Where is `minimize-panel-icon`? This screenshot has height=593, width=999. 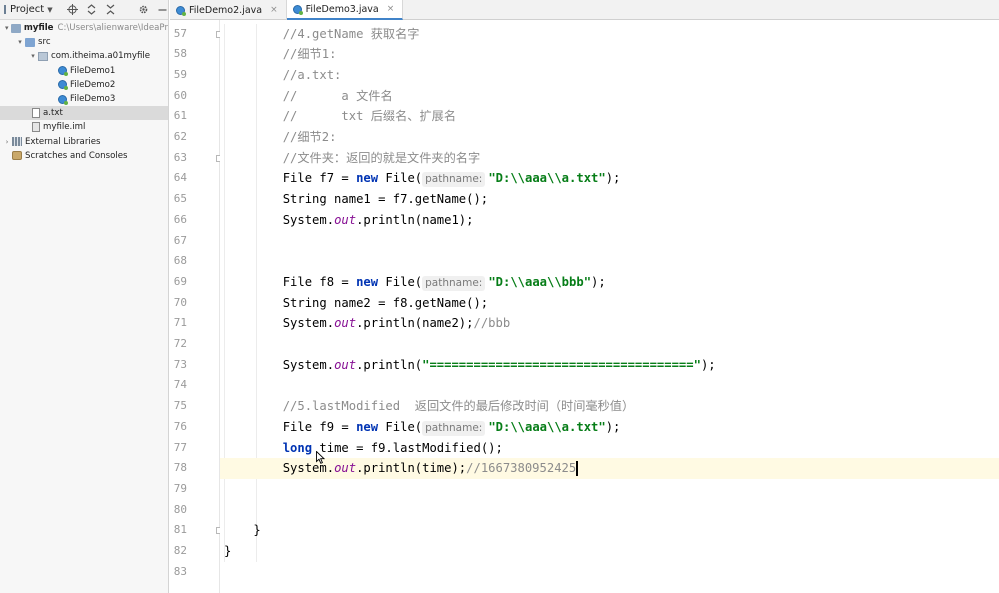 minimize-panel-icon is located at coordinates (162, 9).